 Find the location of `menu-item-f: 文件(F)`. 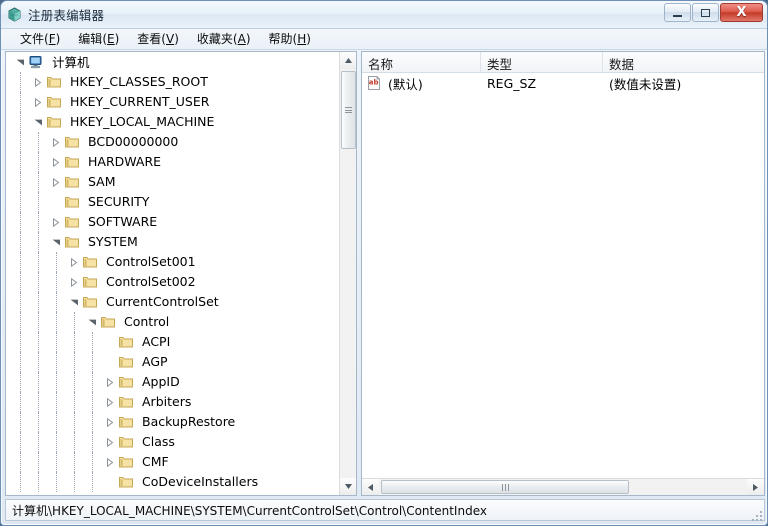

menu-item-f: 文件(F) is located at coordinates (40, 39).